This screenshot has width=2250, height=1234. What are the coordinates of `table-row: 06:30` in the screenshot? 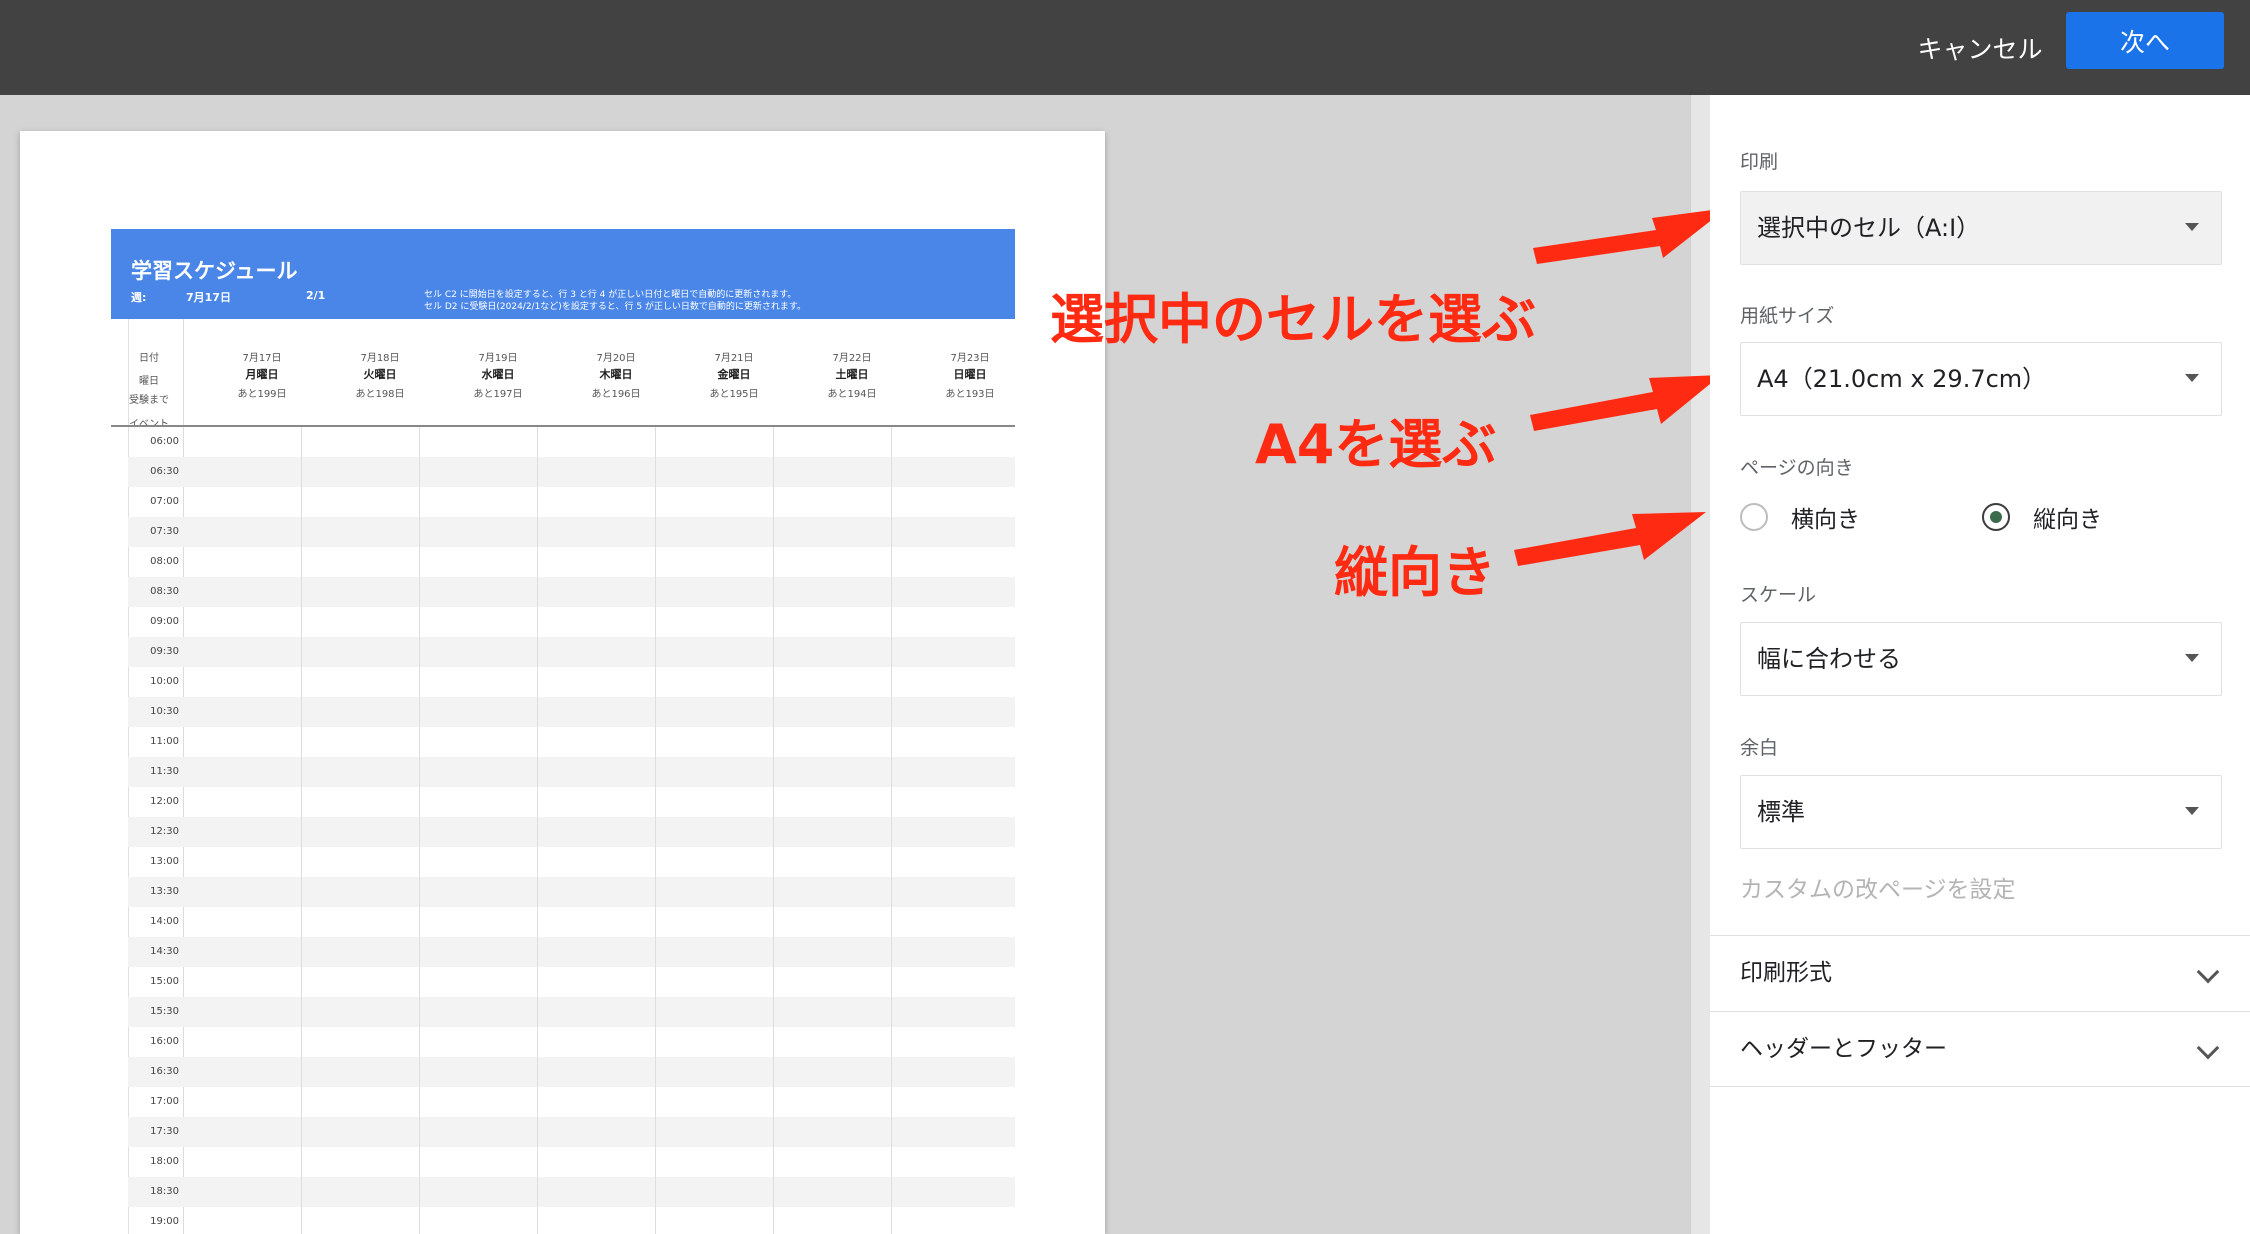 It's located at (571, 472).